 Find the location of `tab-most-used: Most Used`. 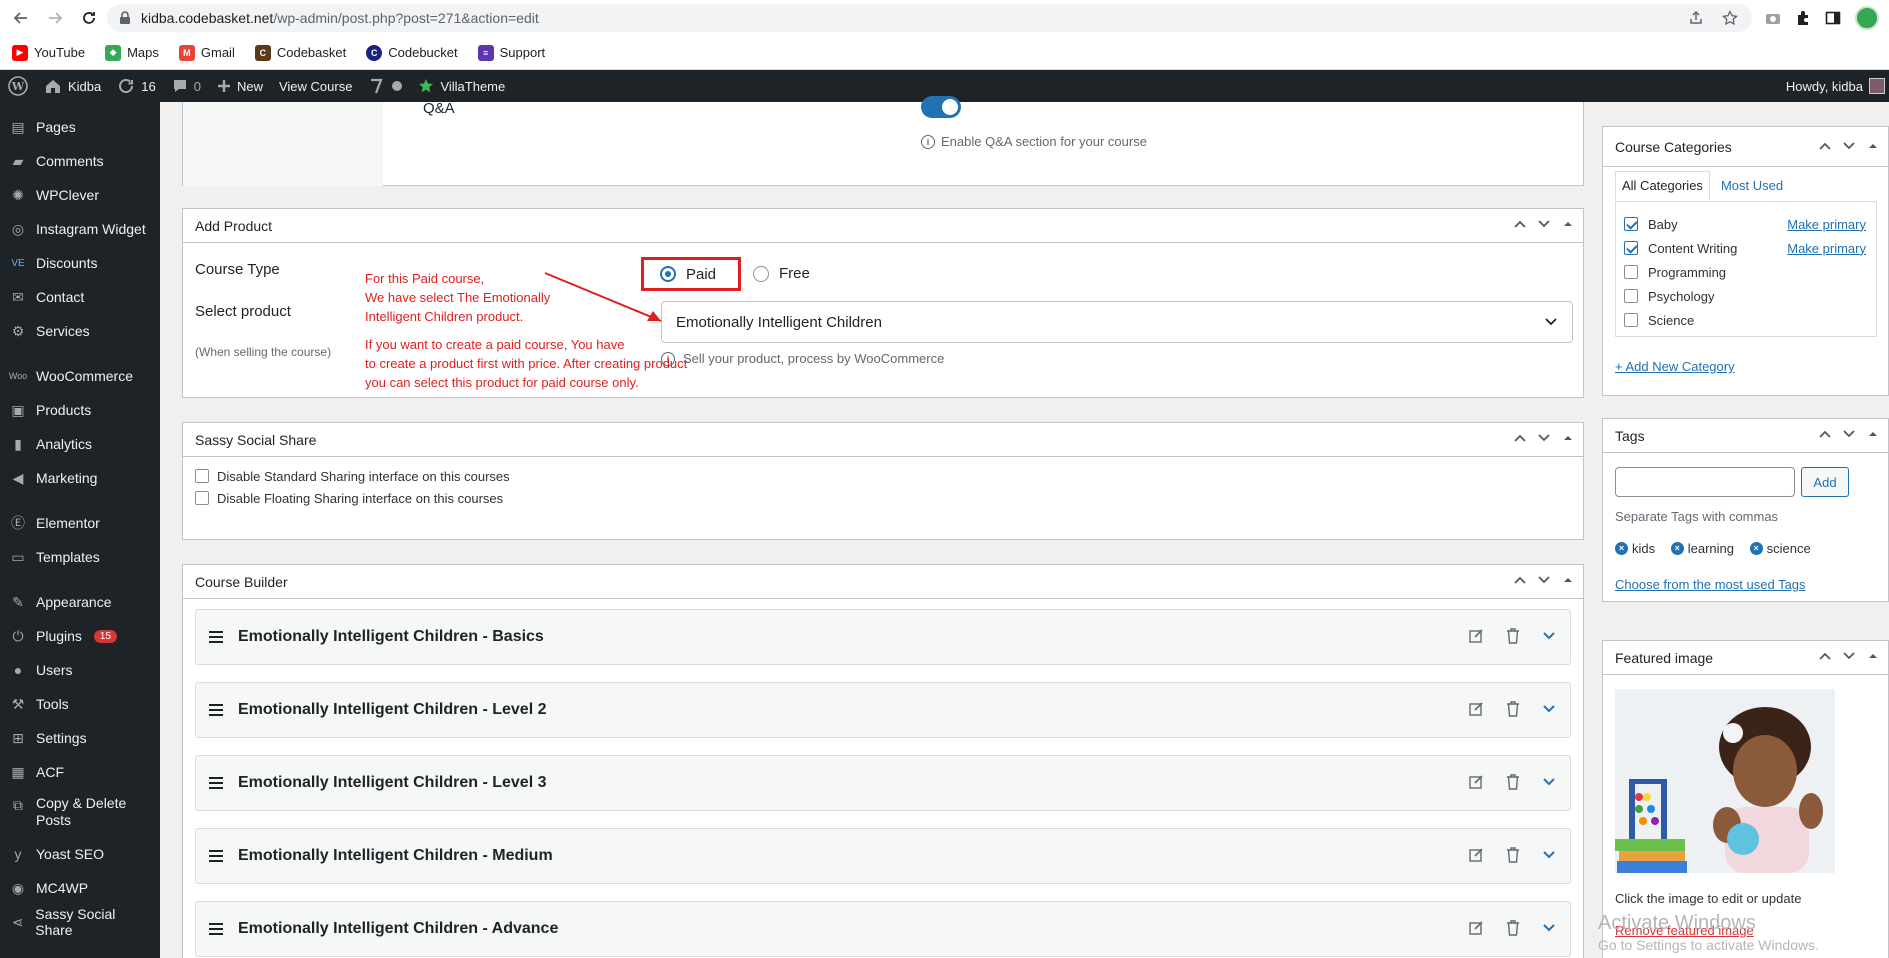

tab-most-used: Most Used is located at coordinates (1752, 185).